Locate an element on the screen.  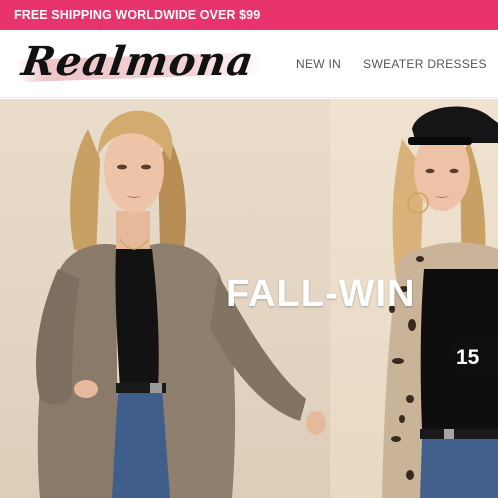
main-nav: NEW IN SWEATER DRESSES W is located at coordinates (397, 63).